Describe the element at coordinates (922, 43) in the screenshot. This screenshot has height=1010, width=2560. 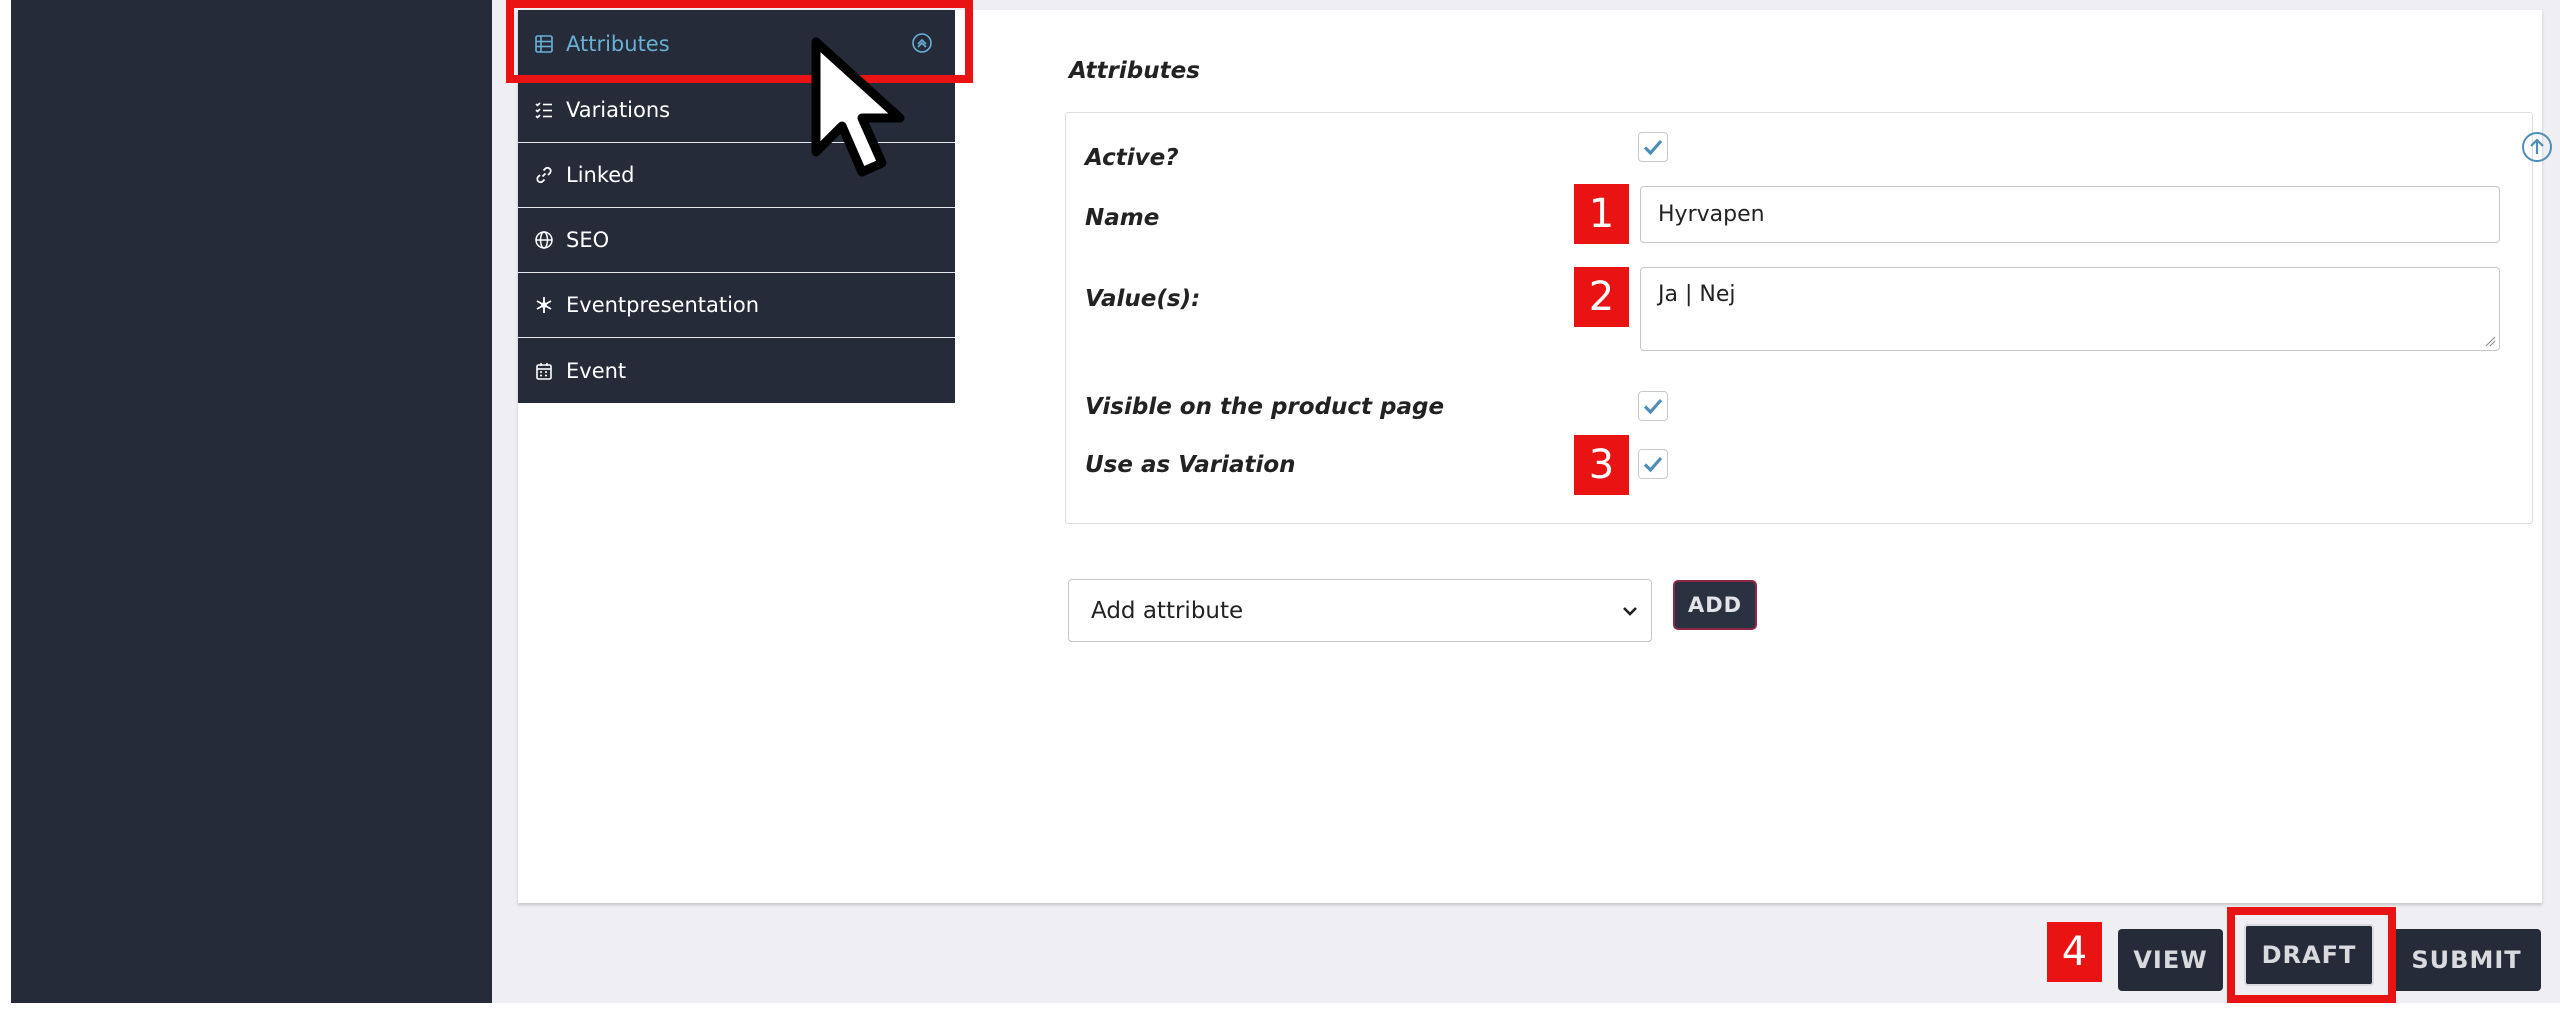
I see `collapse-icon` at that location.